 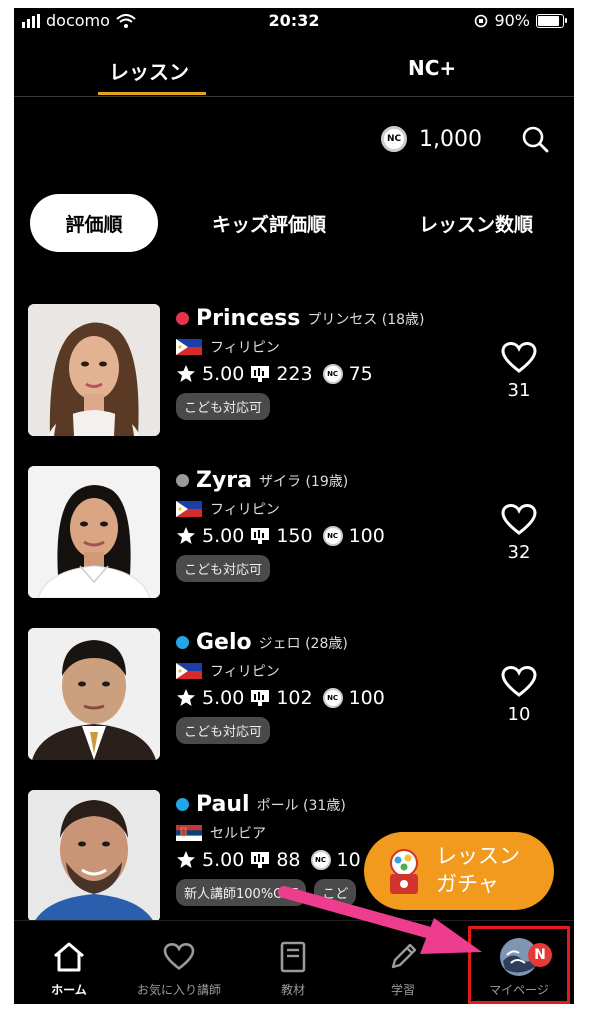 I want to click on sort-by-kids-rating: キッズ評価順, so click(x=269, y=223).